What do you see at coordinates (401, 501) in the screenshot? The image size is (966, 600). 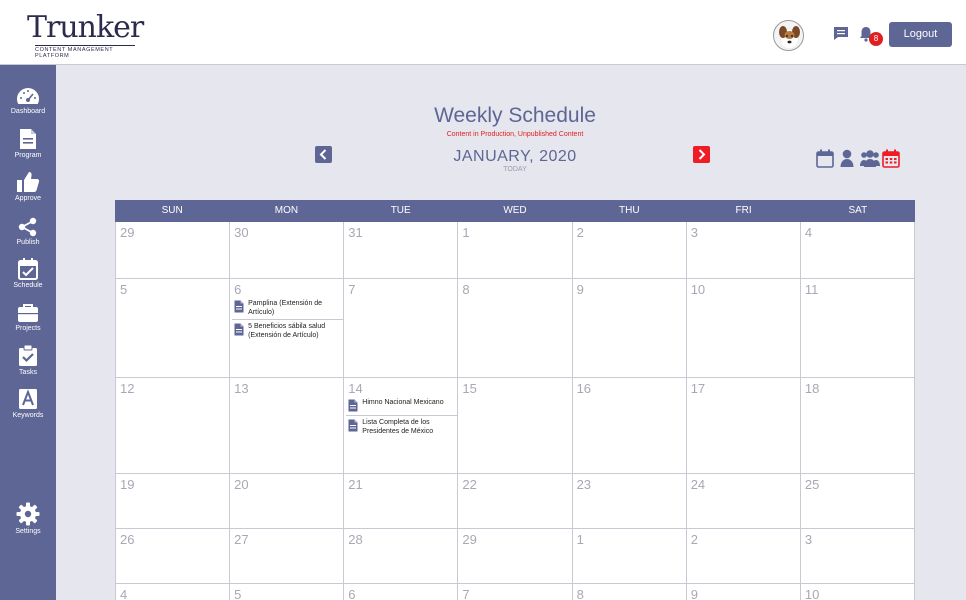 I see `calendar-day-cell: 21` at bounding box center [401, 501].